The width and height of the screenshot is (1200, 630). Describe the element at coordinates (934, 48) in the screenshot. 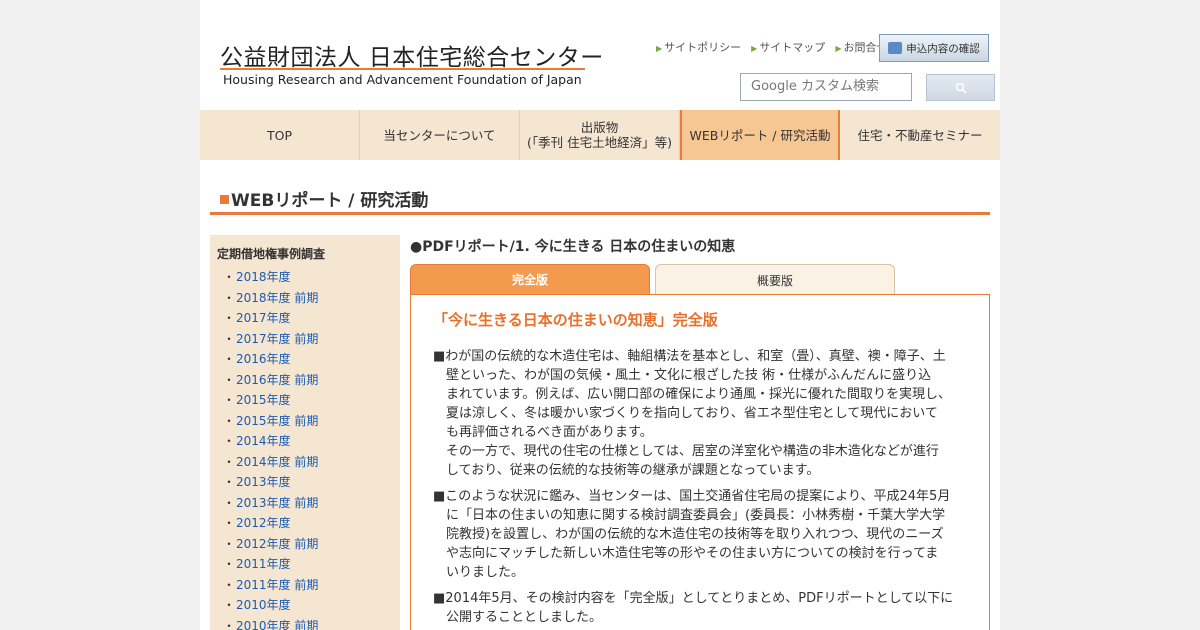

I see `application-confirm-button: 申込内容の確認` at that location.